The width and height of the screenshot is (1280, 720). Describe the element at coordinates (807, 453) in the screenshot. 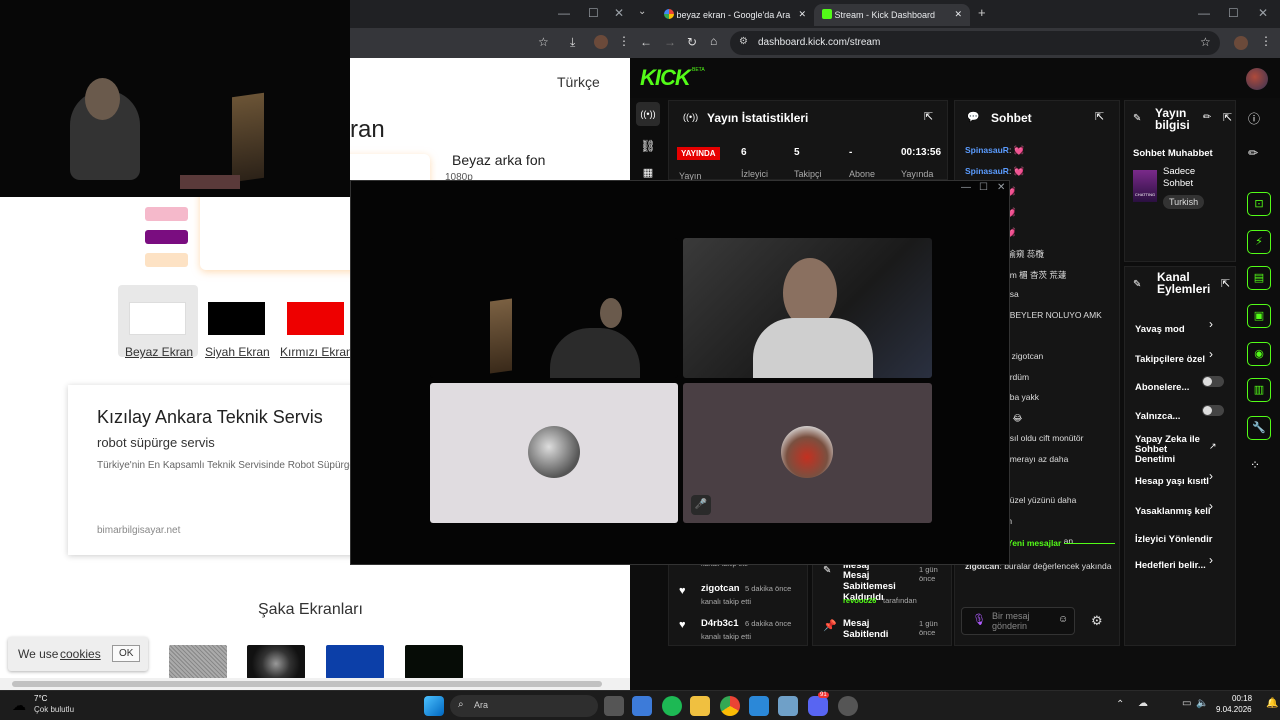

I see `audio-tile-2: 🎤` at that location.